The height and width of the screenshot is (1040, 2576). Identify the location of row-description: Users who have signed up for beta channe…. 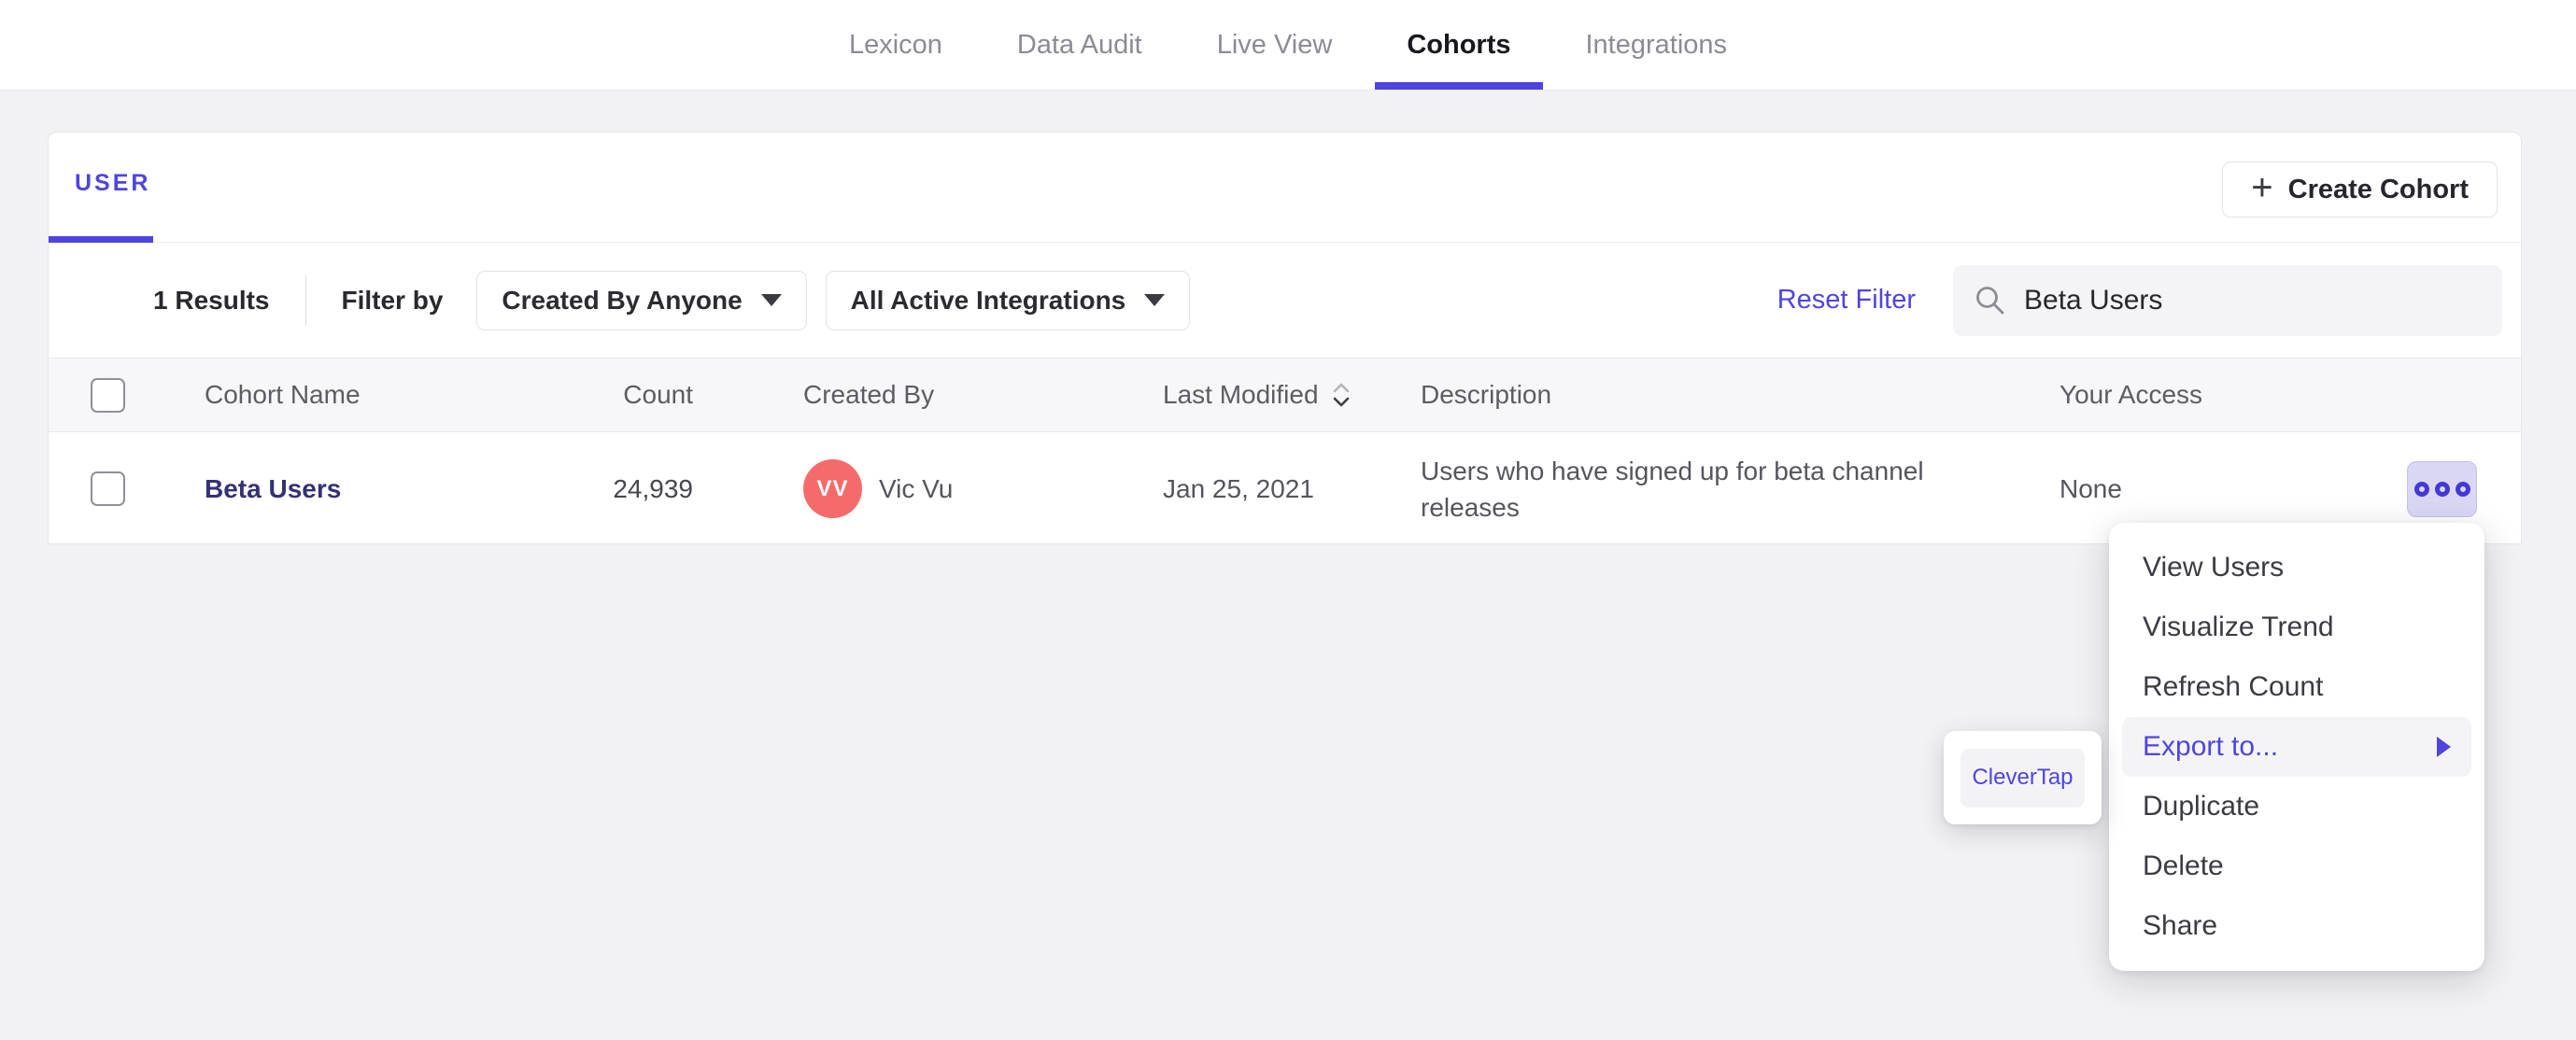
(1735, 489).